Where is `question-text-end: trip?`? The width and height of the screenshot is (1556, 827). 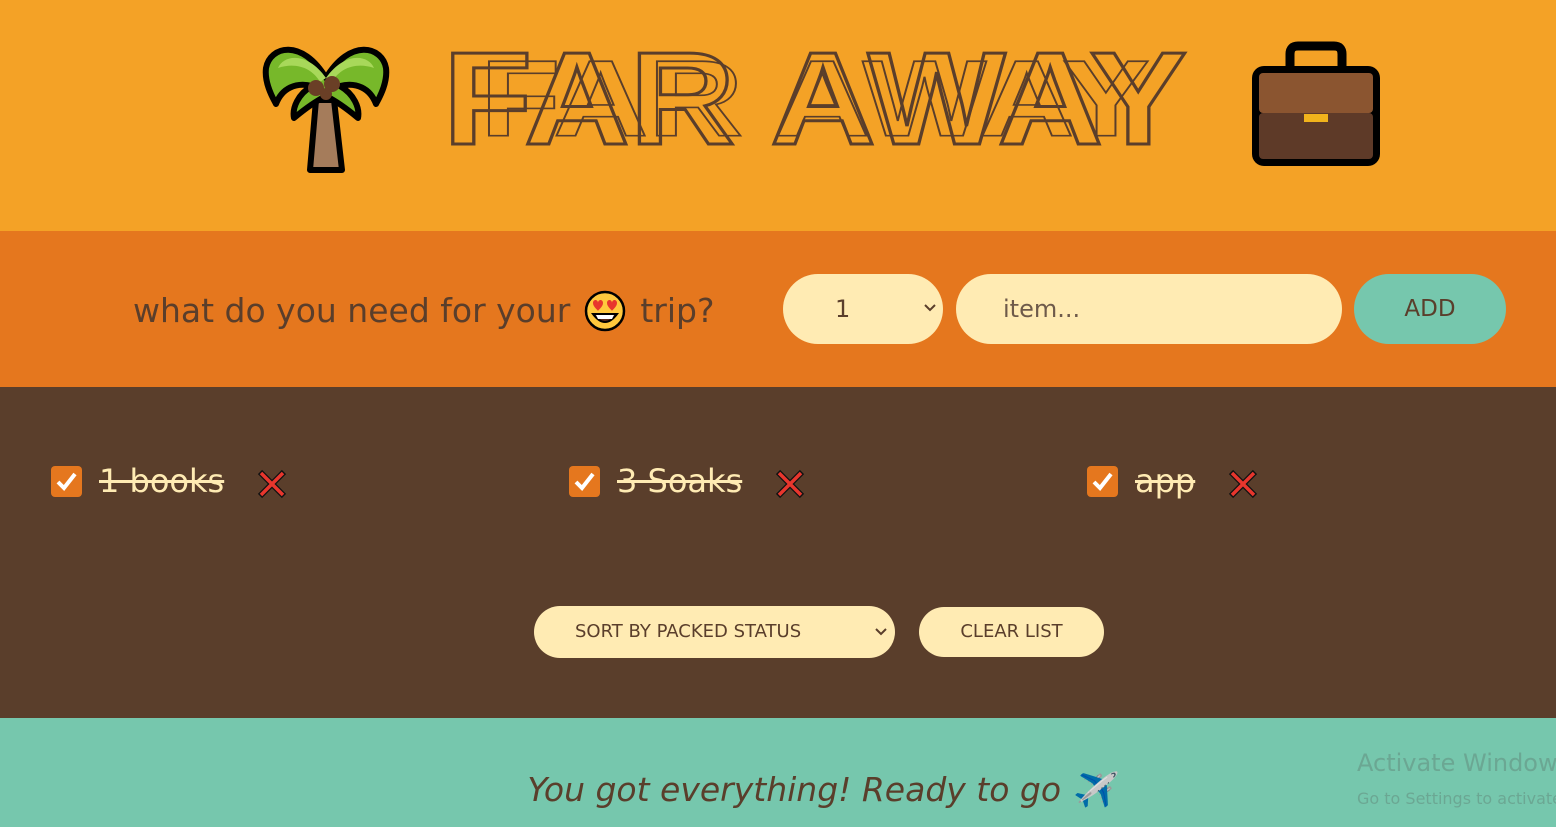 question-text-end: trip? is located at coordinates (677, 310).